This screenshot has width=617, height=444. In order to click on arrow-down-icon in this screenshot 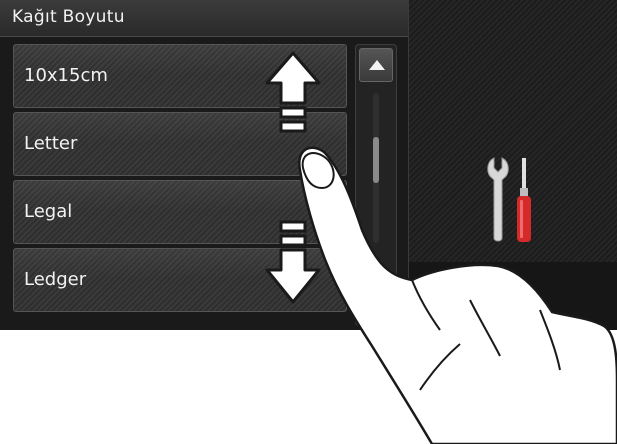, I will do `click(293, 262)`.